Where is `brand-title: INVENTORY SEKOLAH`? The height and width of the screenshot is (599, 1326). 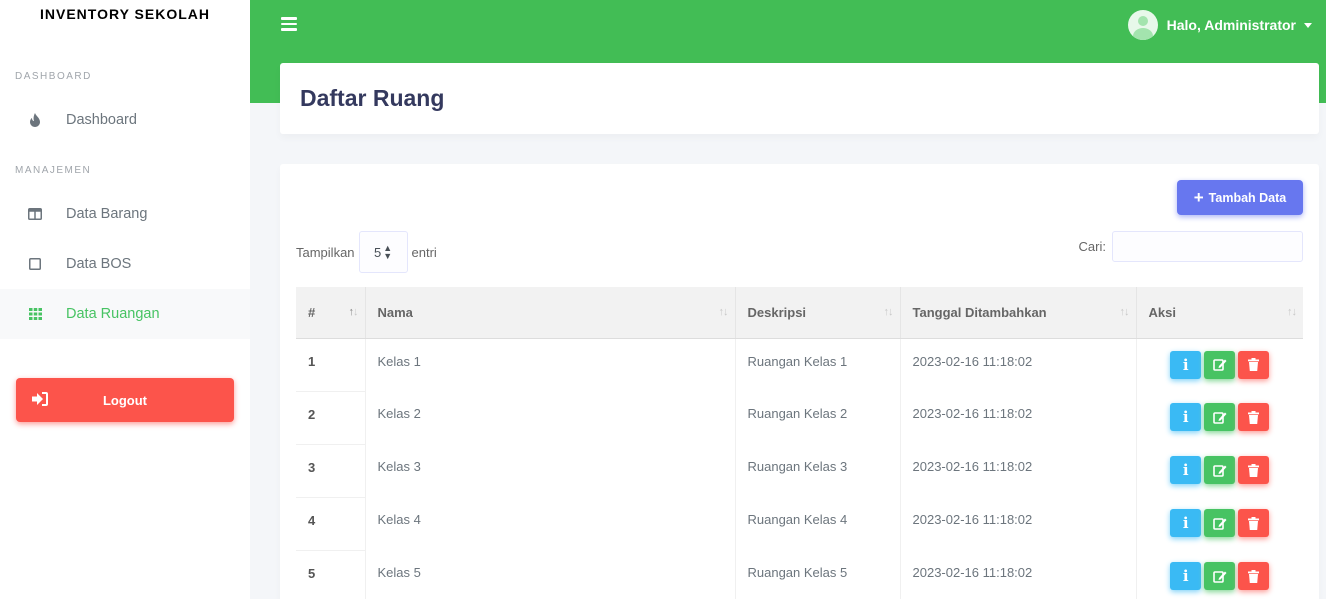
brand-title: INVENTORY SEKOLAH is located at coordinates (125, 15).